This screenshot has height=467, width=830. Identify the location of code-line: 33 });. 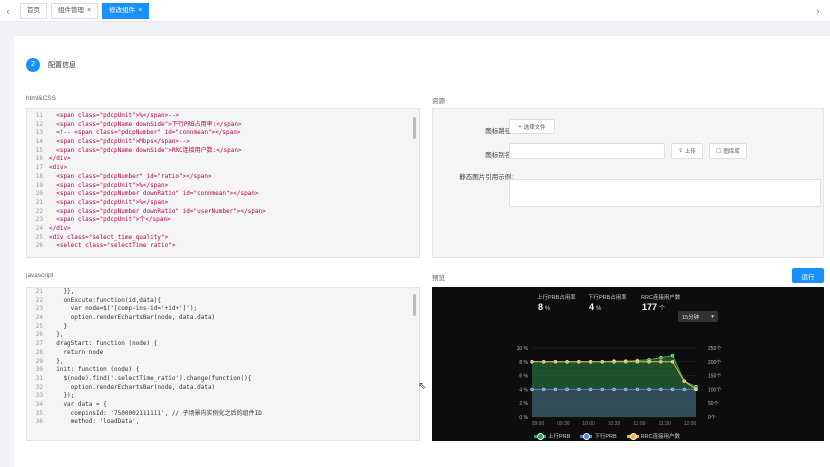
(223, 396).